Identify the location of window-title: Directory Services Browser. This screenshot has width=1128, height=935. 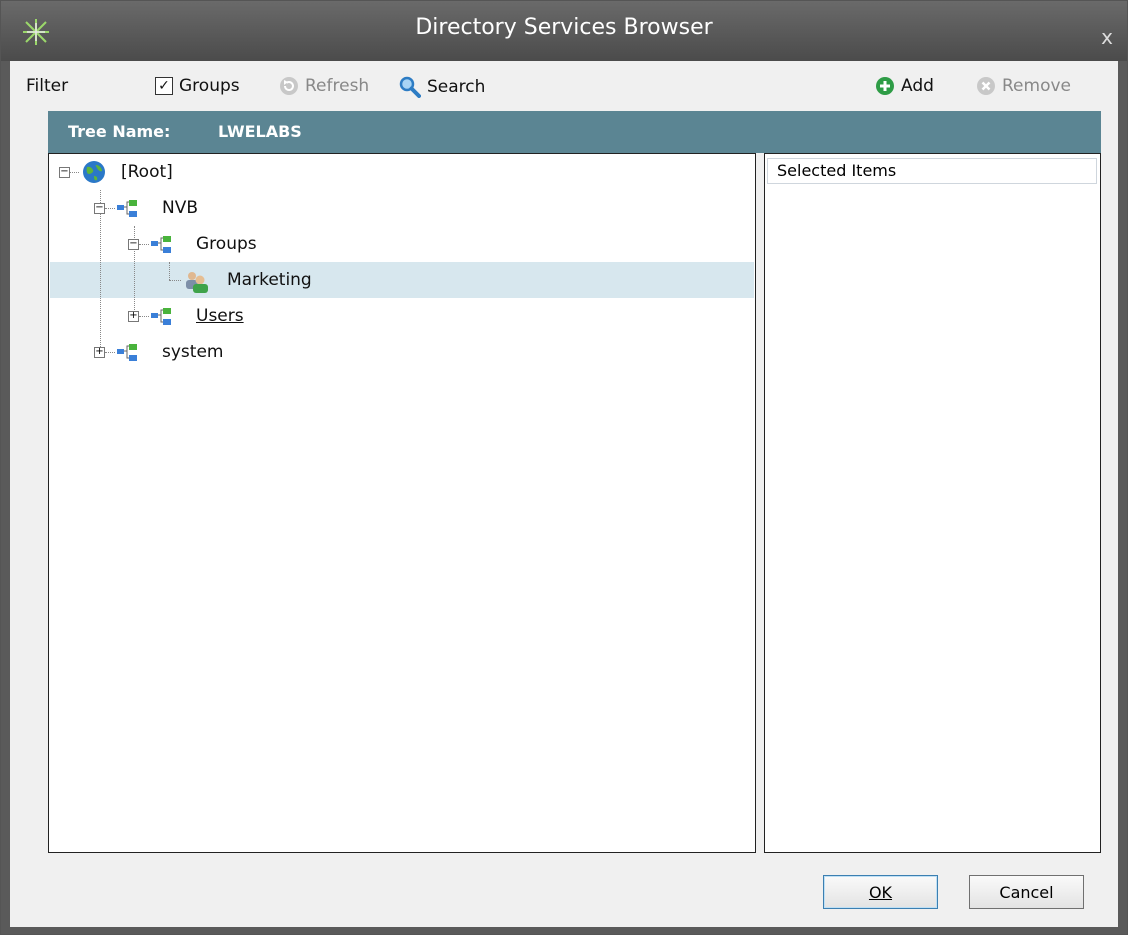
(564, 27).